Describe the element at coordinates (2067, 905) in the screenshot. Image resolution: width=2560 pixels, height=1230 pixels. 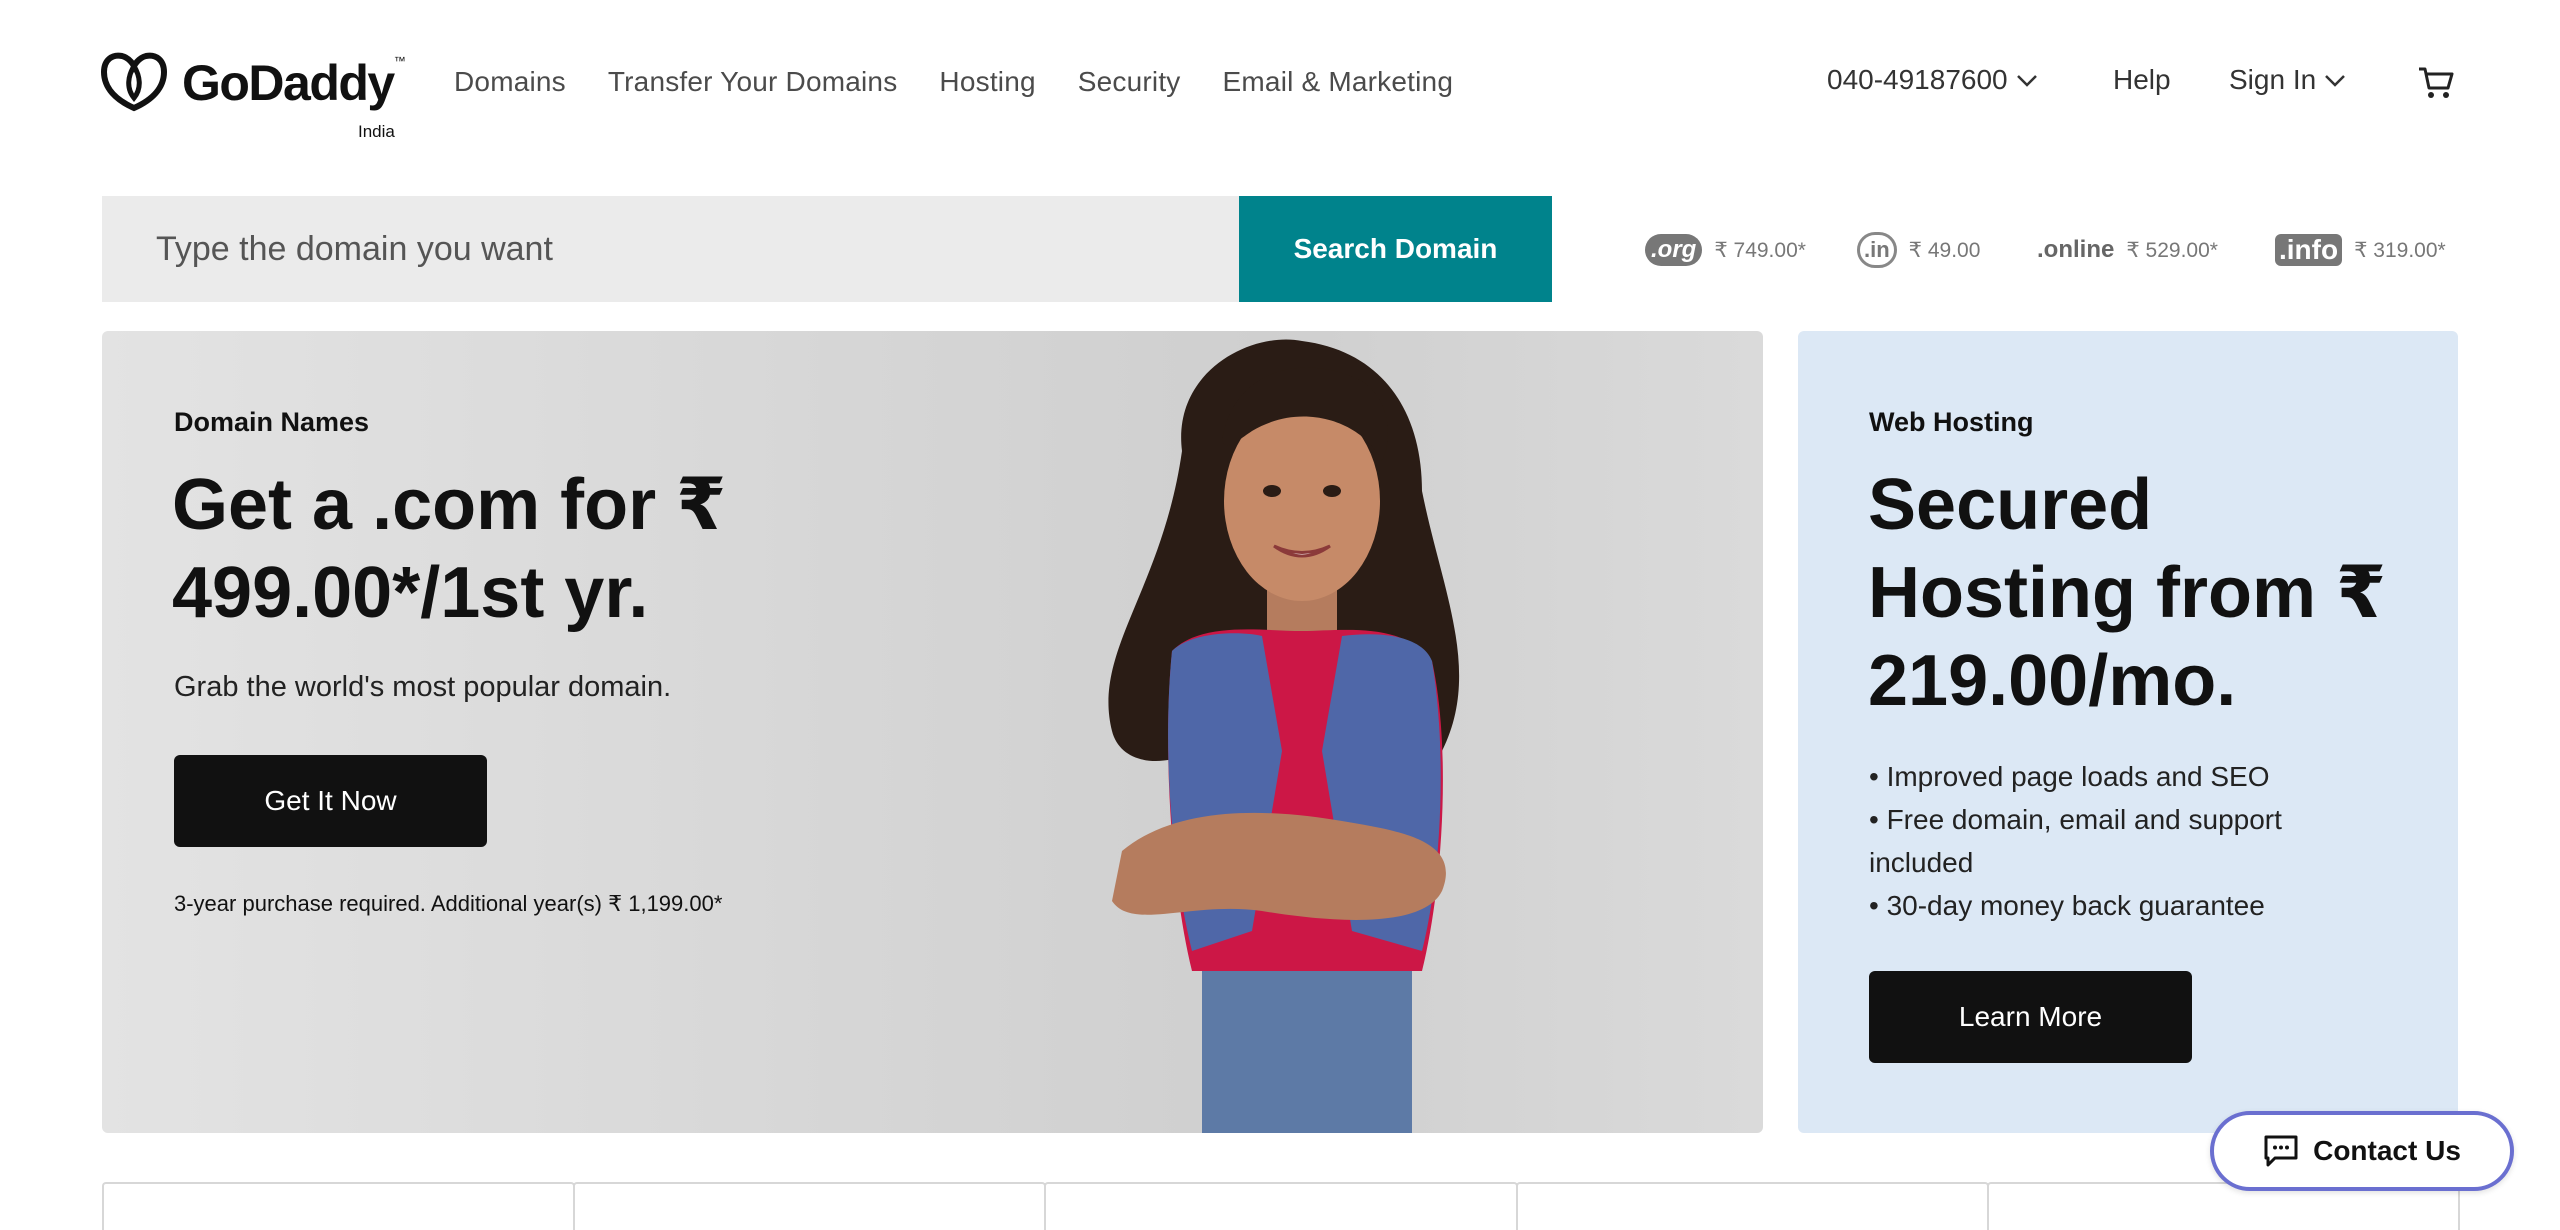
I see `hosting-feature-item: • 30-day money back guarantee` at that location.